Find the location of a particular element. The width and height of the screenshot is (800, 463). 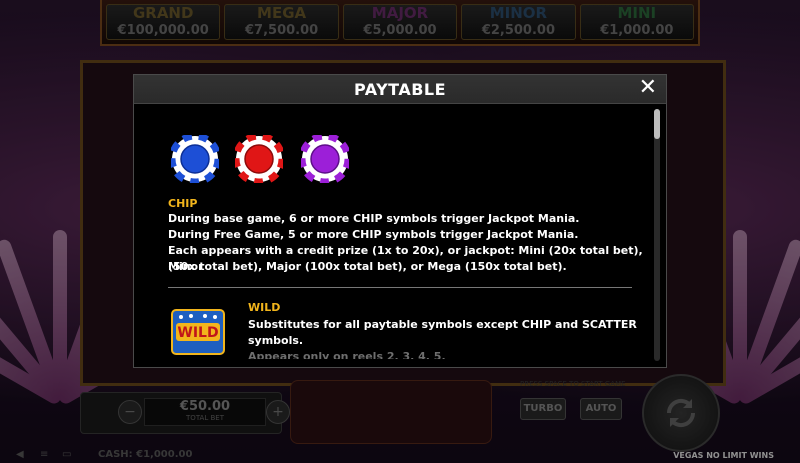

red-chip-icon is located at coordinates (259, 159).